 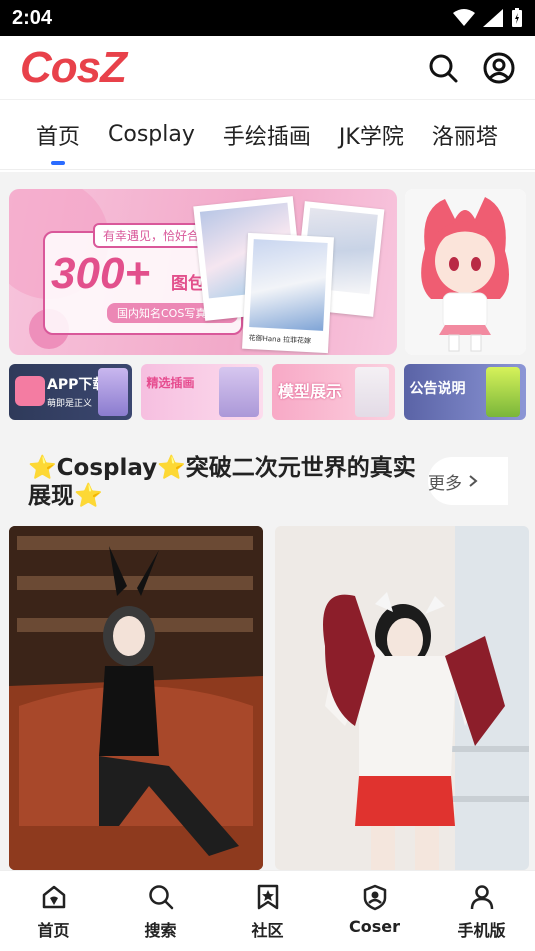 What do you see at coordinates (70, 392) in the screenshot?
I see `mini-banner-app: APP下载 萌即是正义` at bounding box center [70, 392].